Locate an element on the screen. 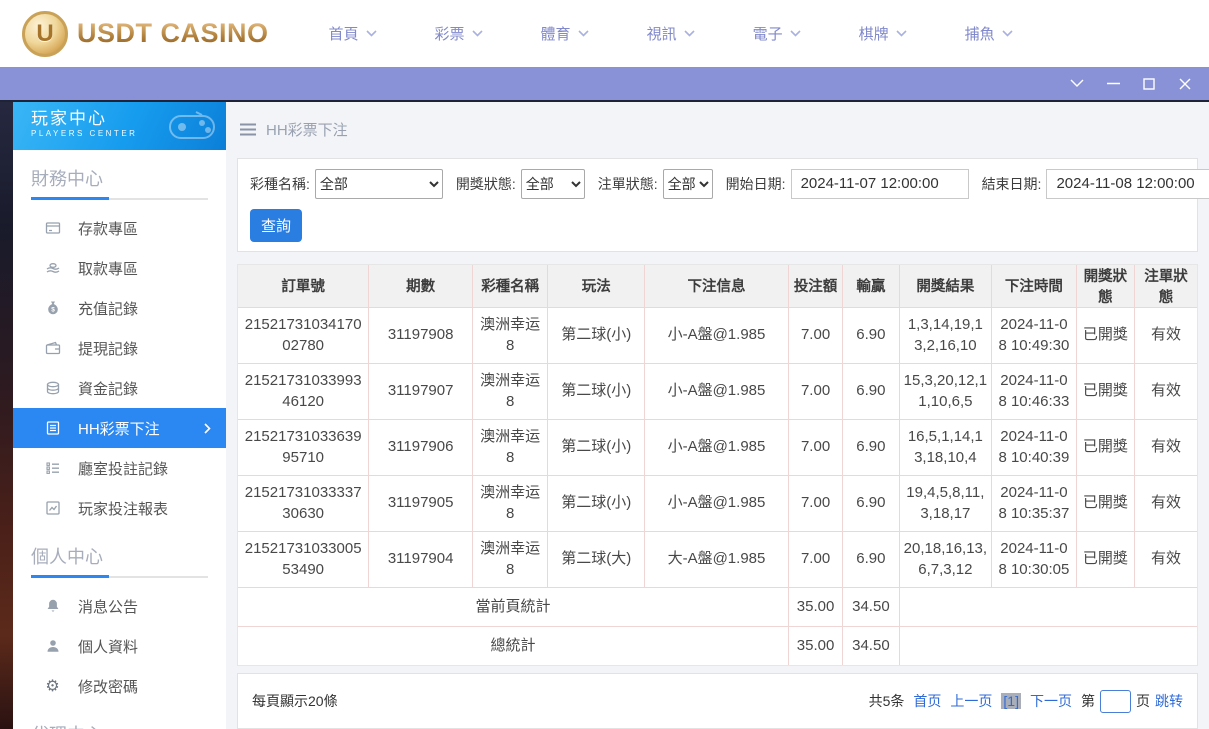 The height and width of the screenshot is (729, 1209). jump-button: 跳转 is located at coordinates (1169, 701).